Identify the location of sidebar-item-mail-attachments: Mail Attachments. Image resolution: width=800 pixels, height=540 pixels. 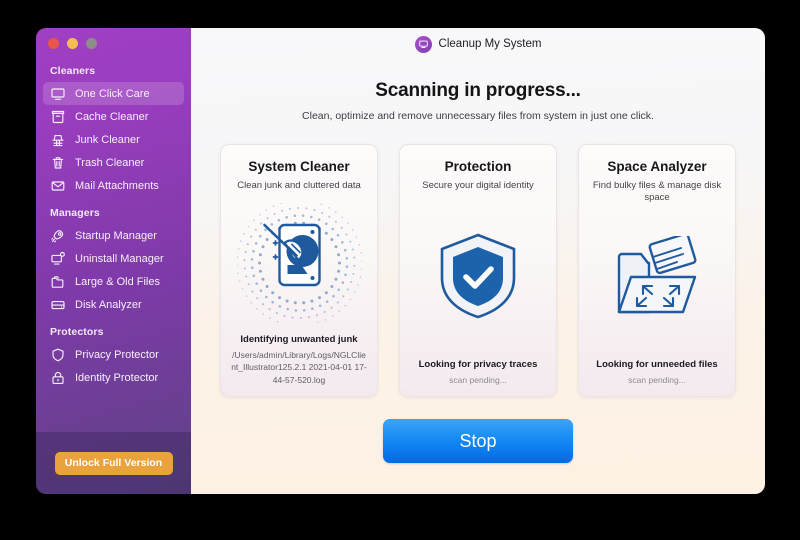
(113, 185).